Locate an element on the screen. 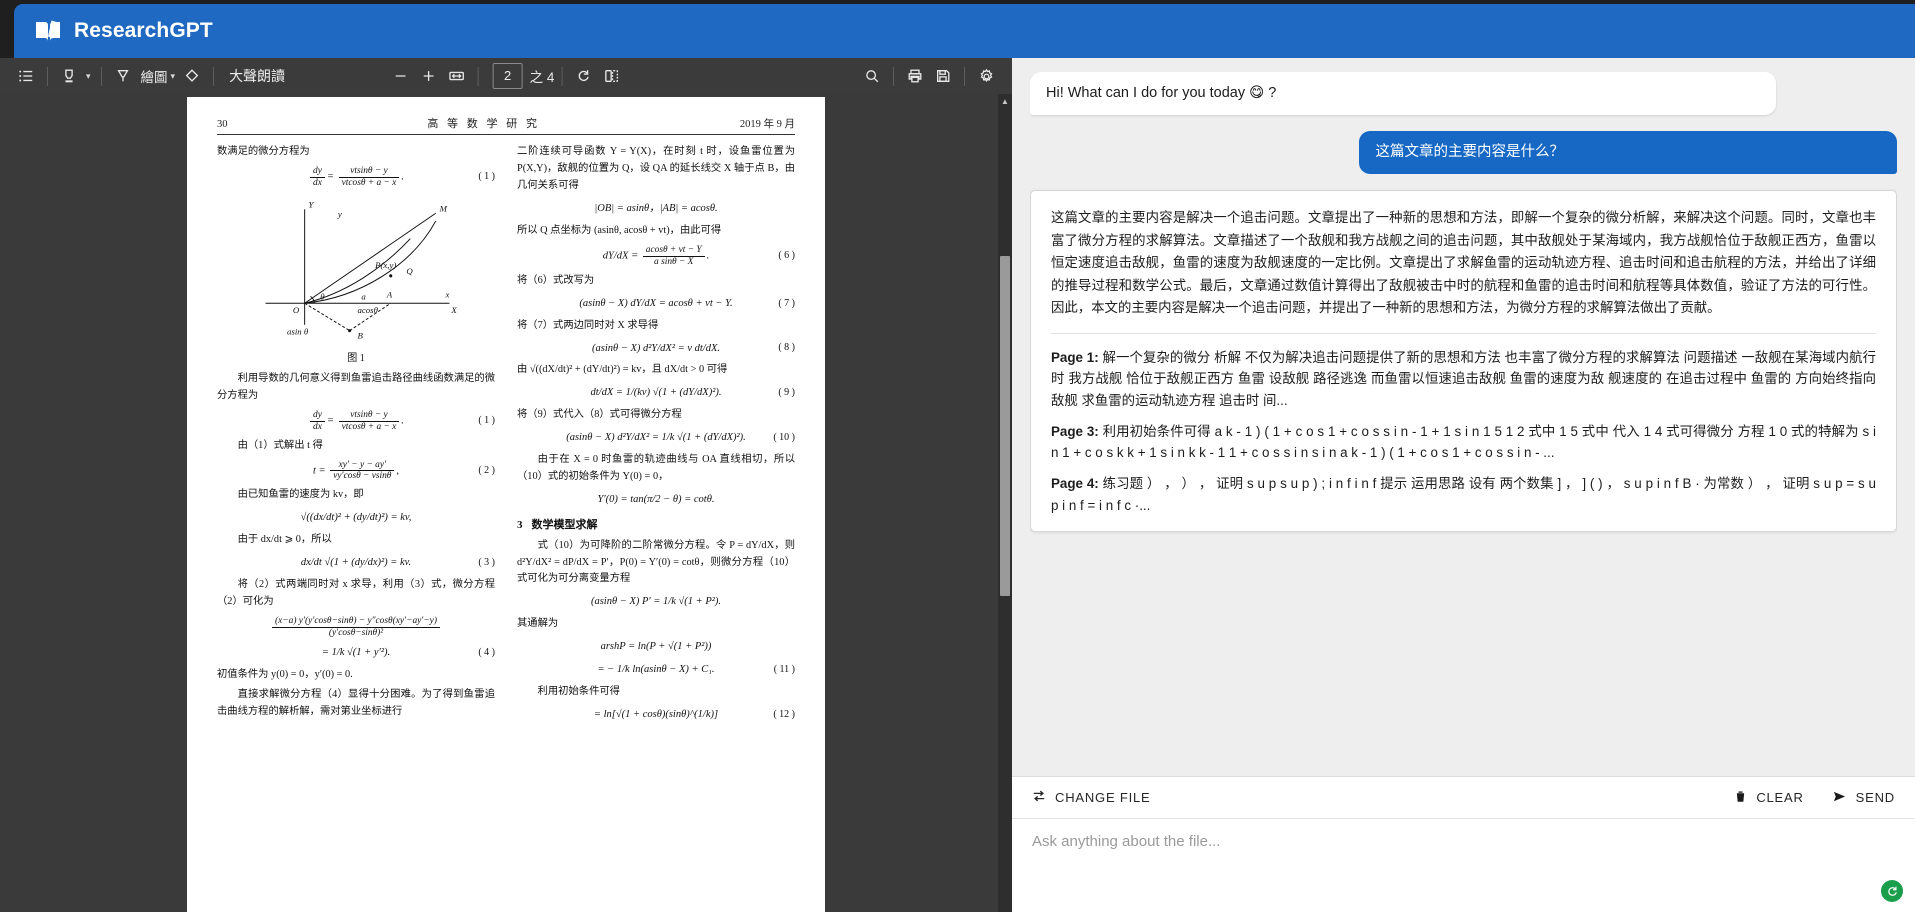 This screenshot has height=912, width=1915. section-title: 数学模型求解 is located at coordinates (564, 525).